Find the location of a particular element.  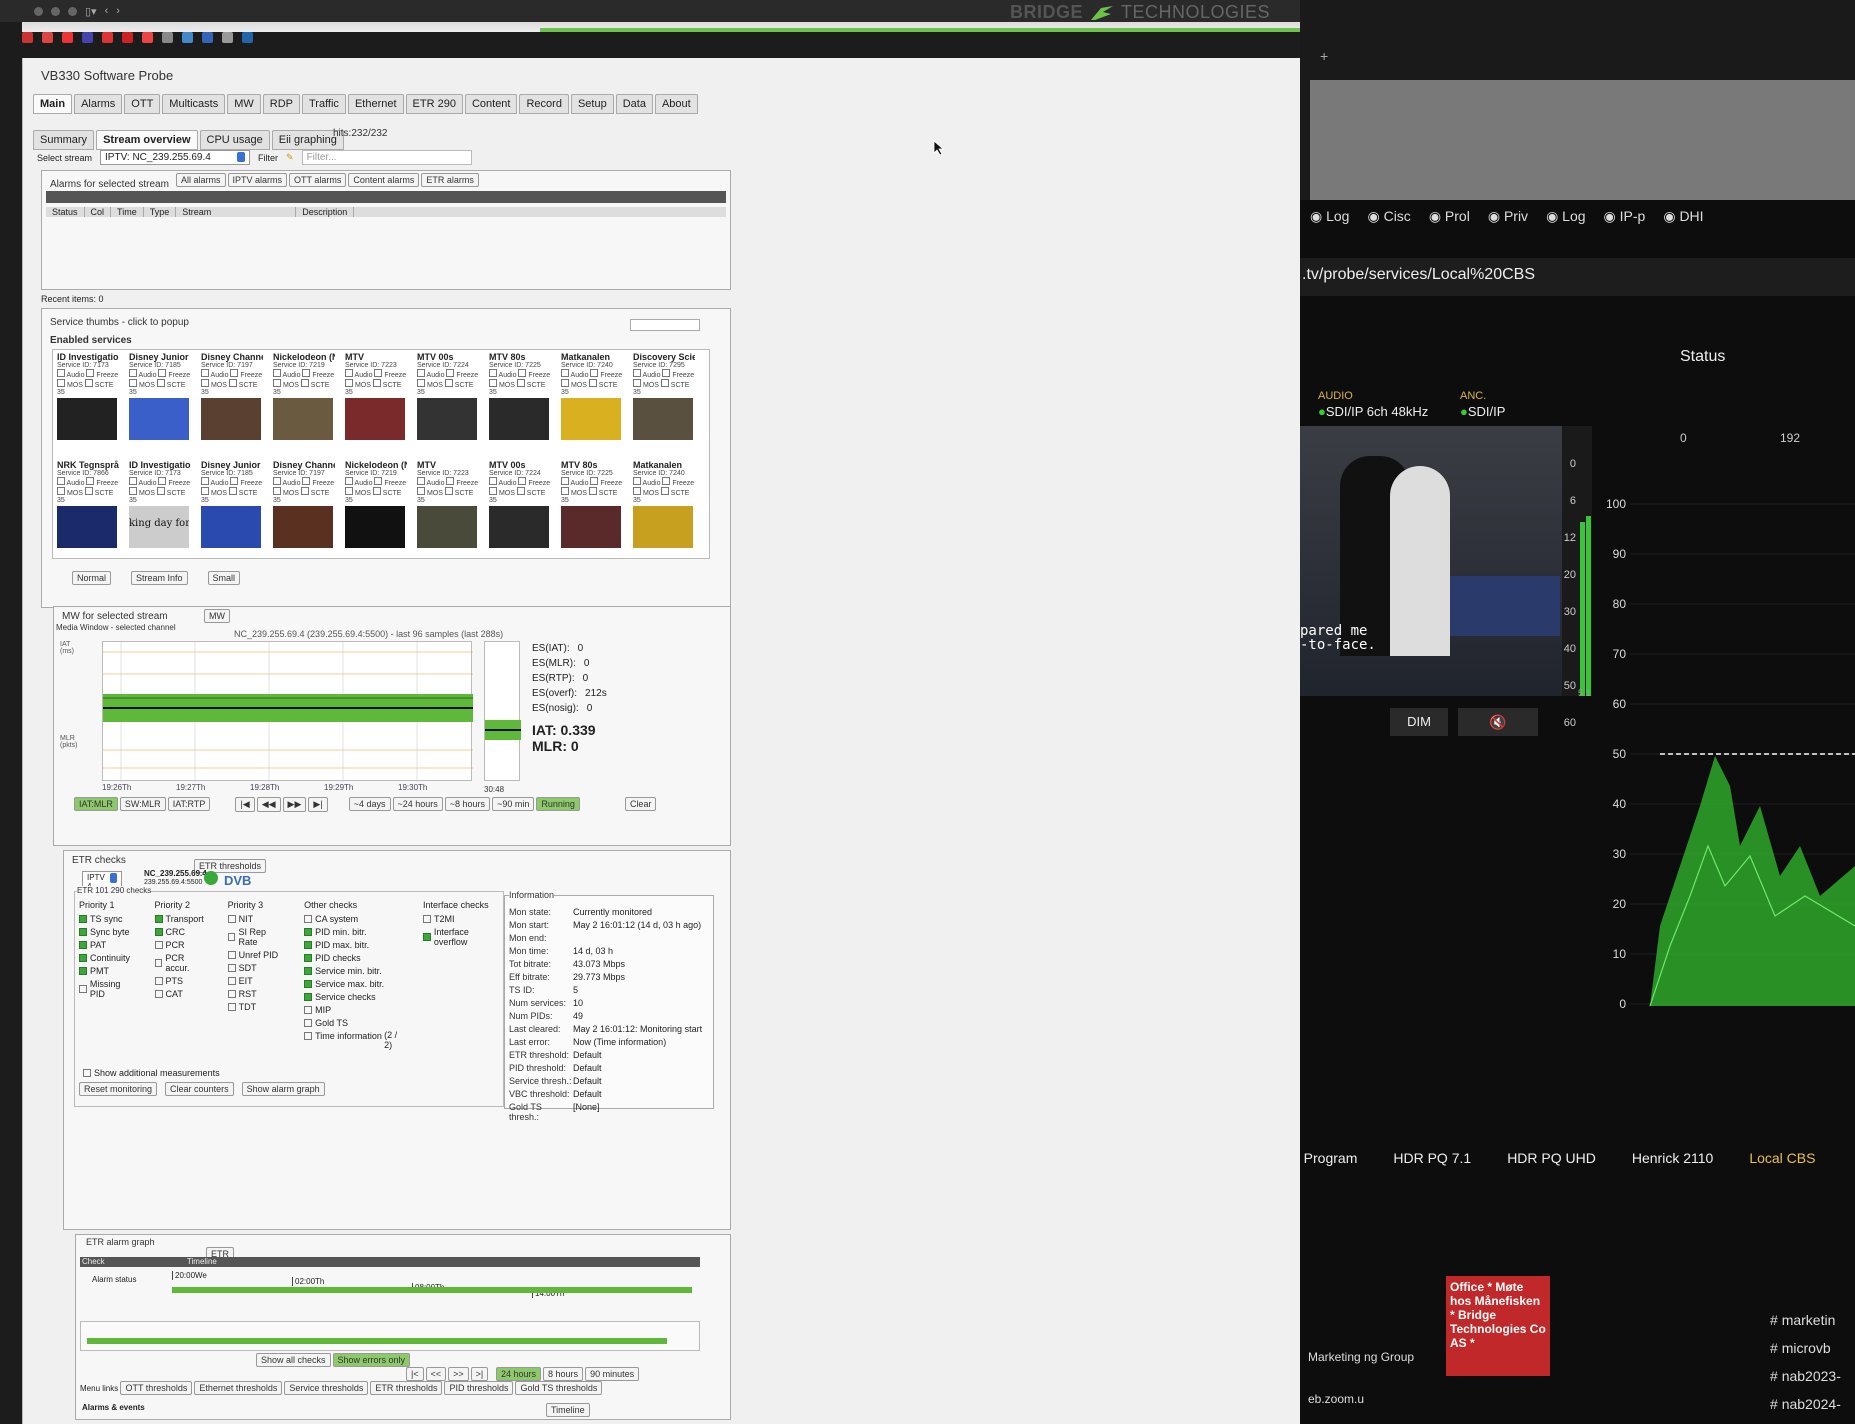

show-additional: Show additional measurements is located at coordinates (151, 1073).